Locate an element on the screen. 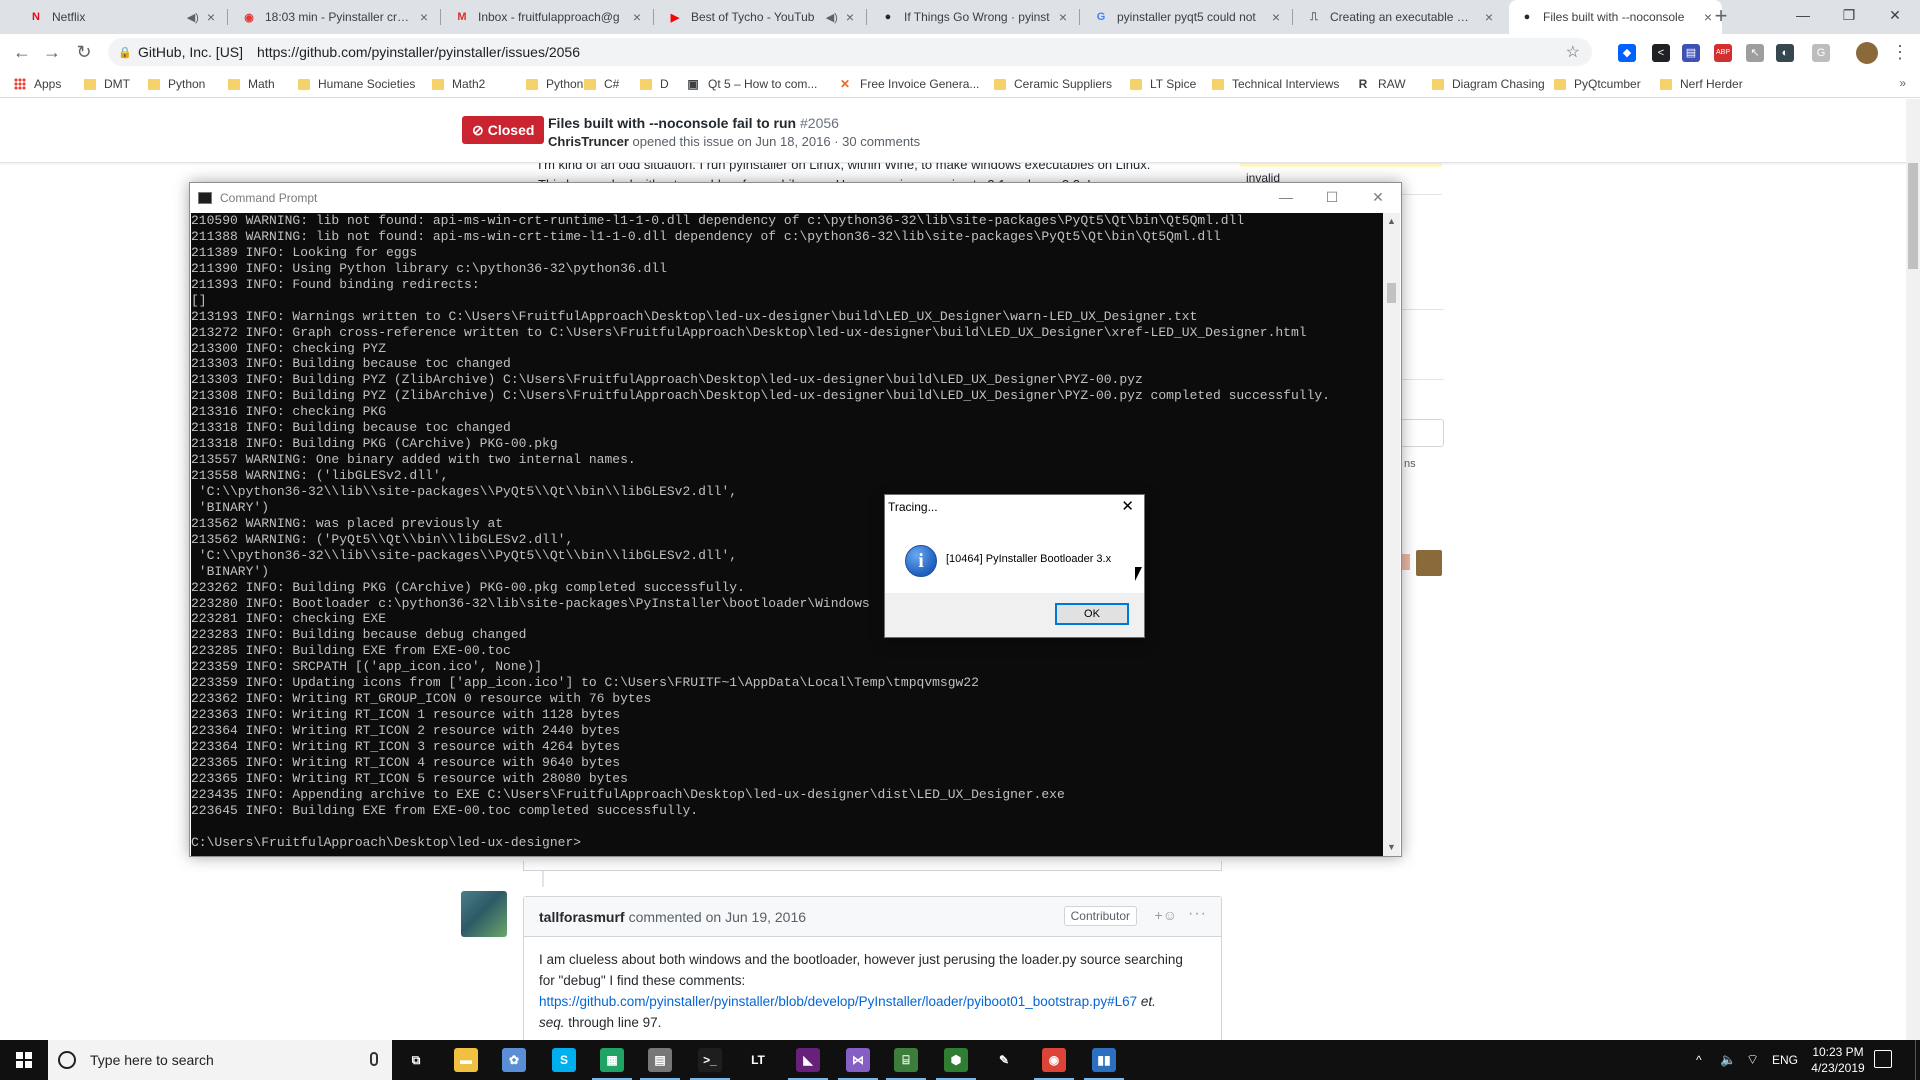  bookmark-item: DMT is located at coordinates (107, 84).